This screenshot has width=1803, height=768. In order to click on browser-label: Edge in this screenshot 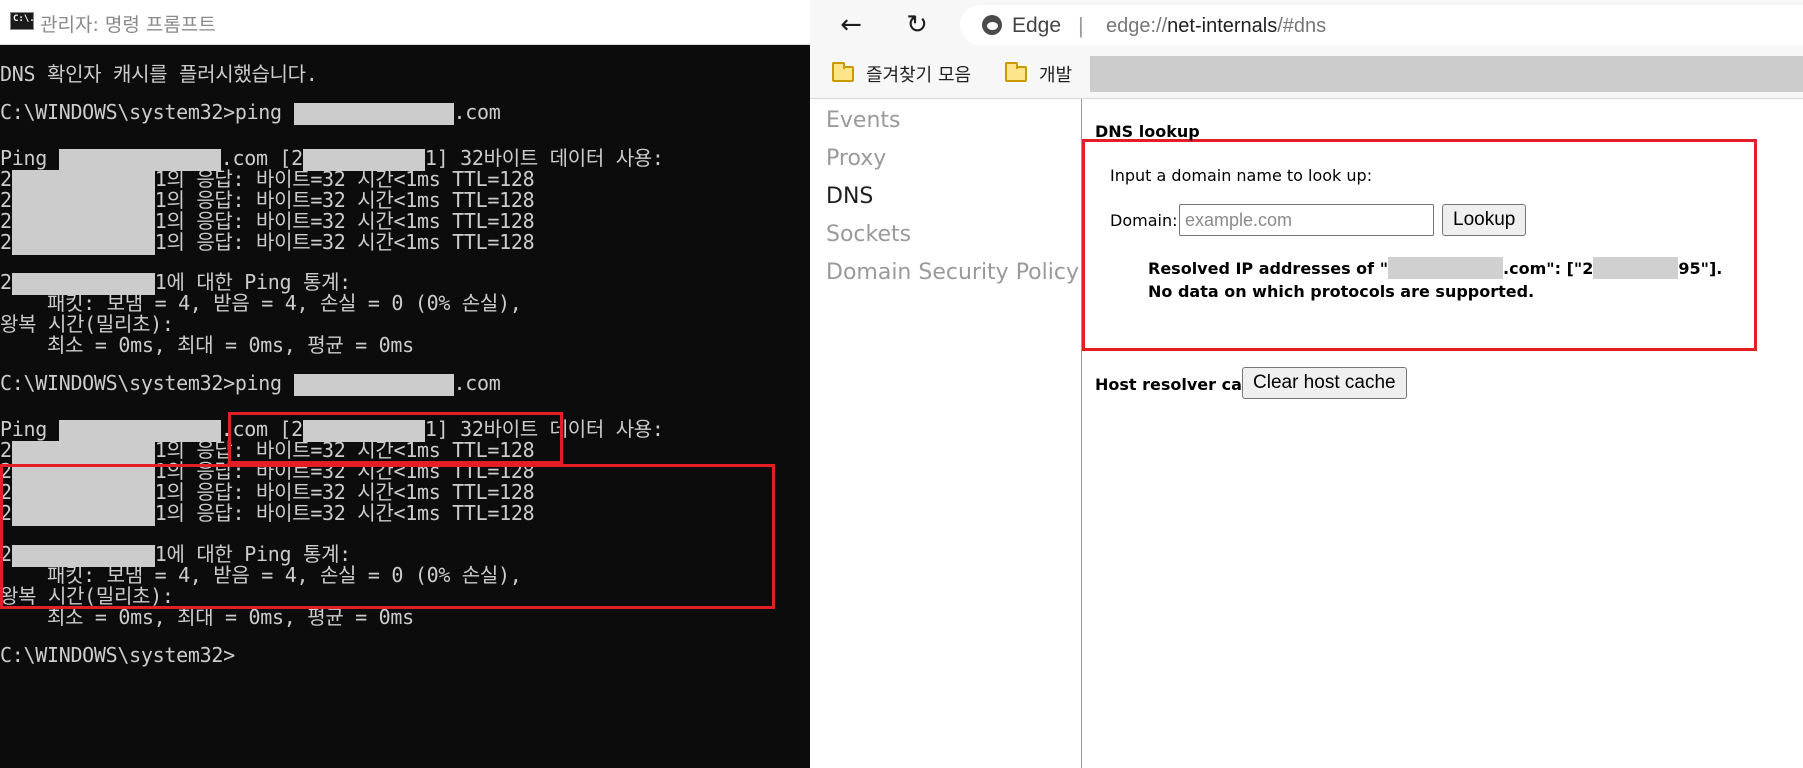, I will do `click(1037, 25)`.